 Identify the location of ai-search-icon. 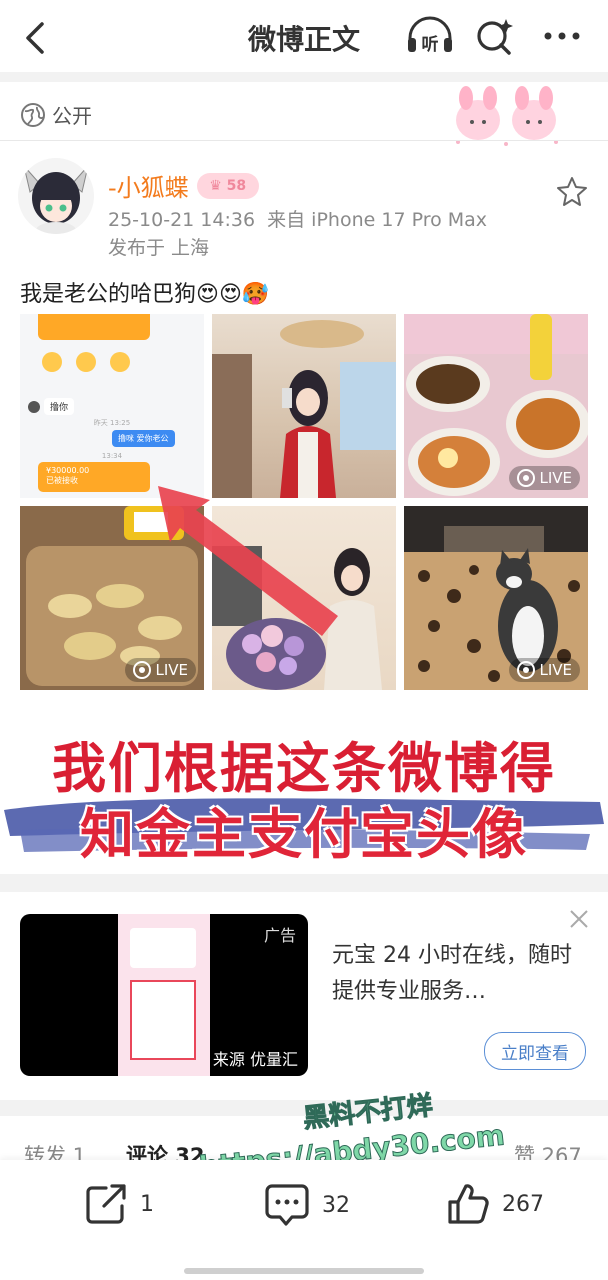
(496, 36).